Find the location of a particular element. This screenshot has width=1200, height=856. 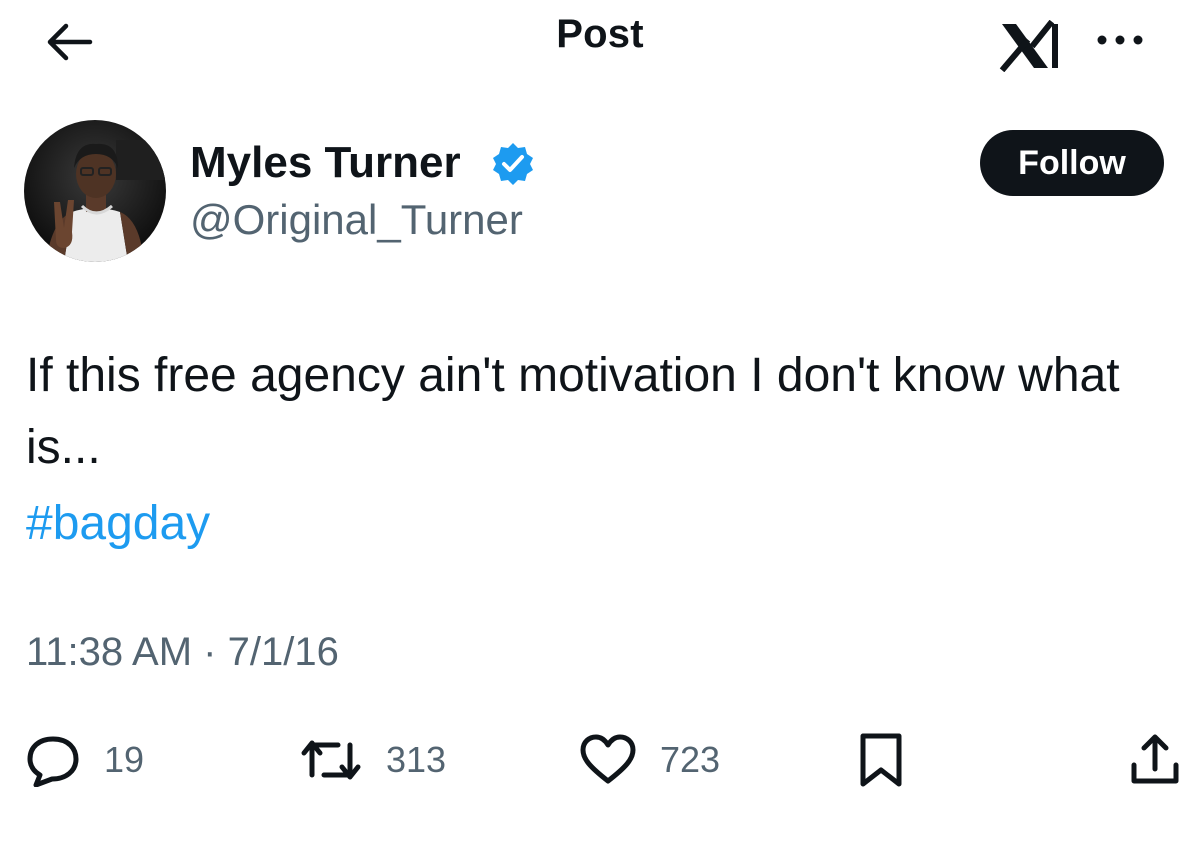

bookmark-icon is located at coordinates (881, 760).